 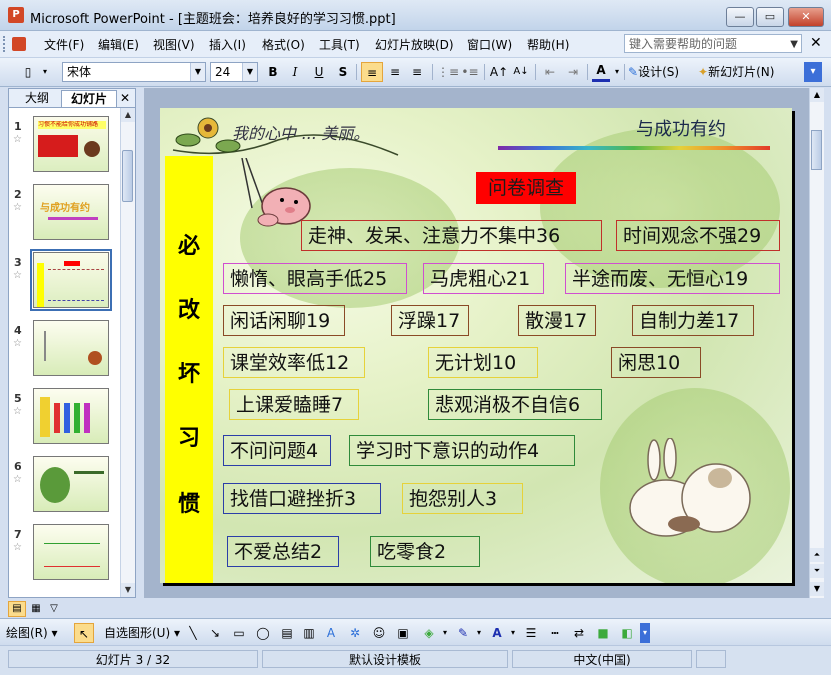 I want to click on menu-insert: 插入(I), so click(x=227, y=44).